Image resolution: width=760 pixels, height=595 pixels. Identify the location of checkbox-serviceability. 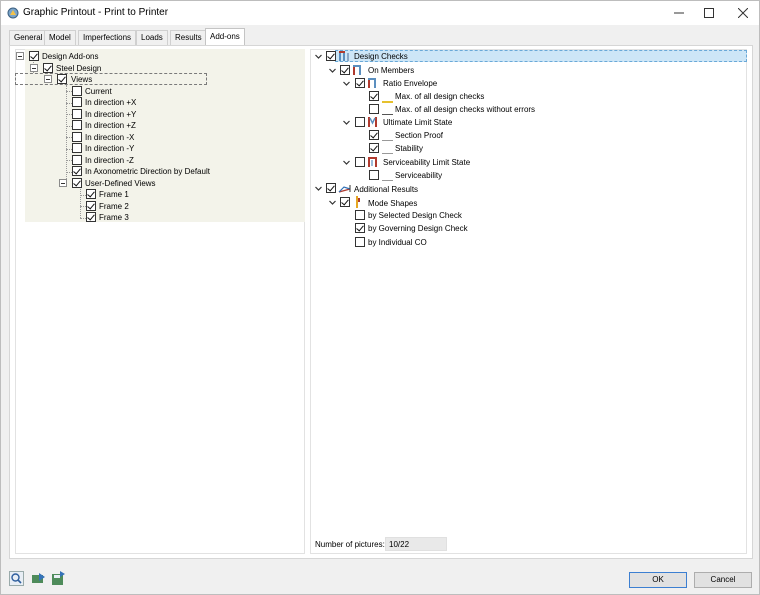
(374, 175).